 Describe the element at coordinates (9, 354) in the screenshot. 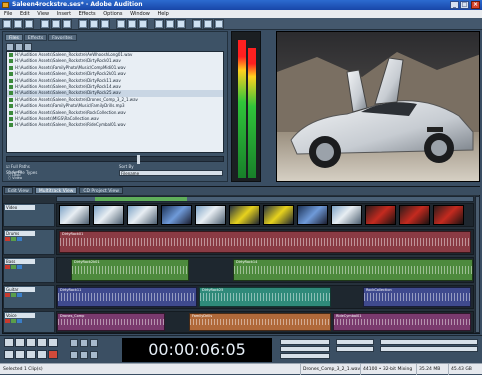

I see `go-to-start-button` at that location.